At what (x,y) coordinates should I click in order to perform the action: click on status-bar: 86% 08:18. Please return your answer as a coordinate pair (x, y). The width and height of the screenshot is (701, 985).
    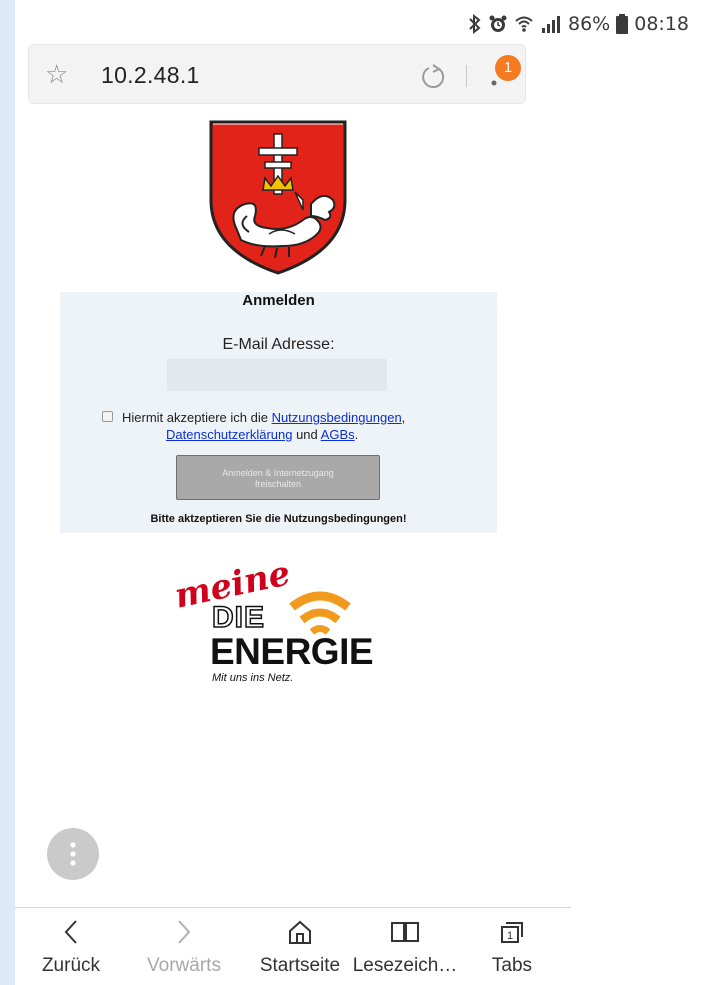
    Looking at the image, I should click on (578, 24).